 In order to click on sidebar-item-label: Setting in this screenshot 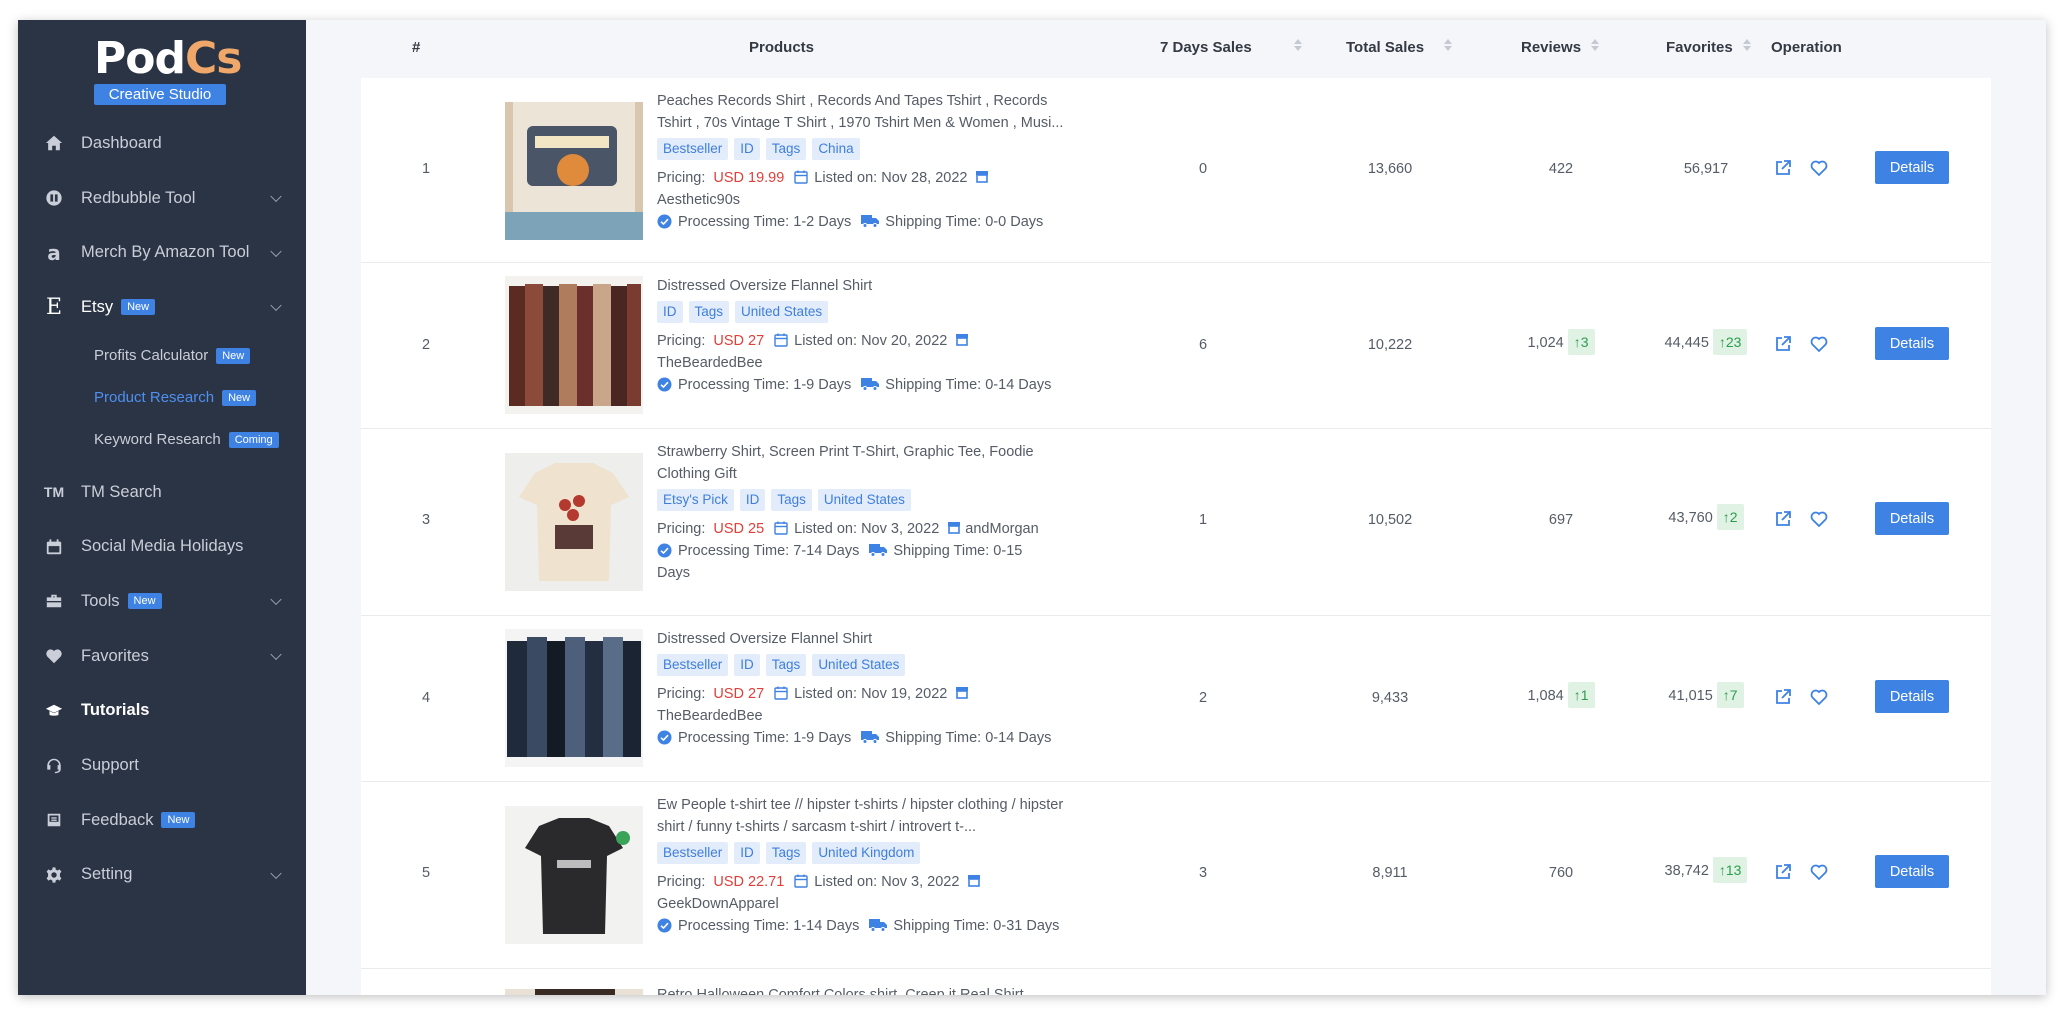, I will do `click(107, 874)`.